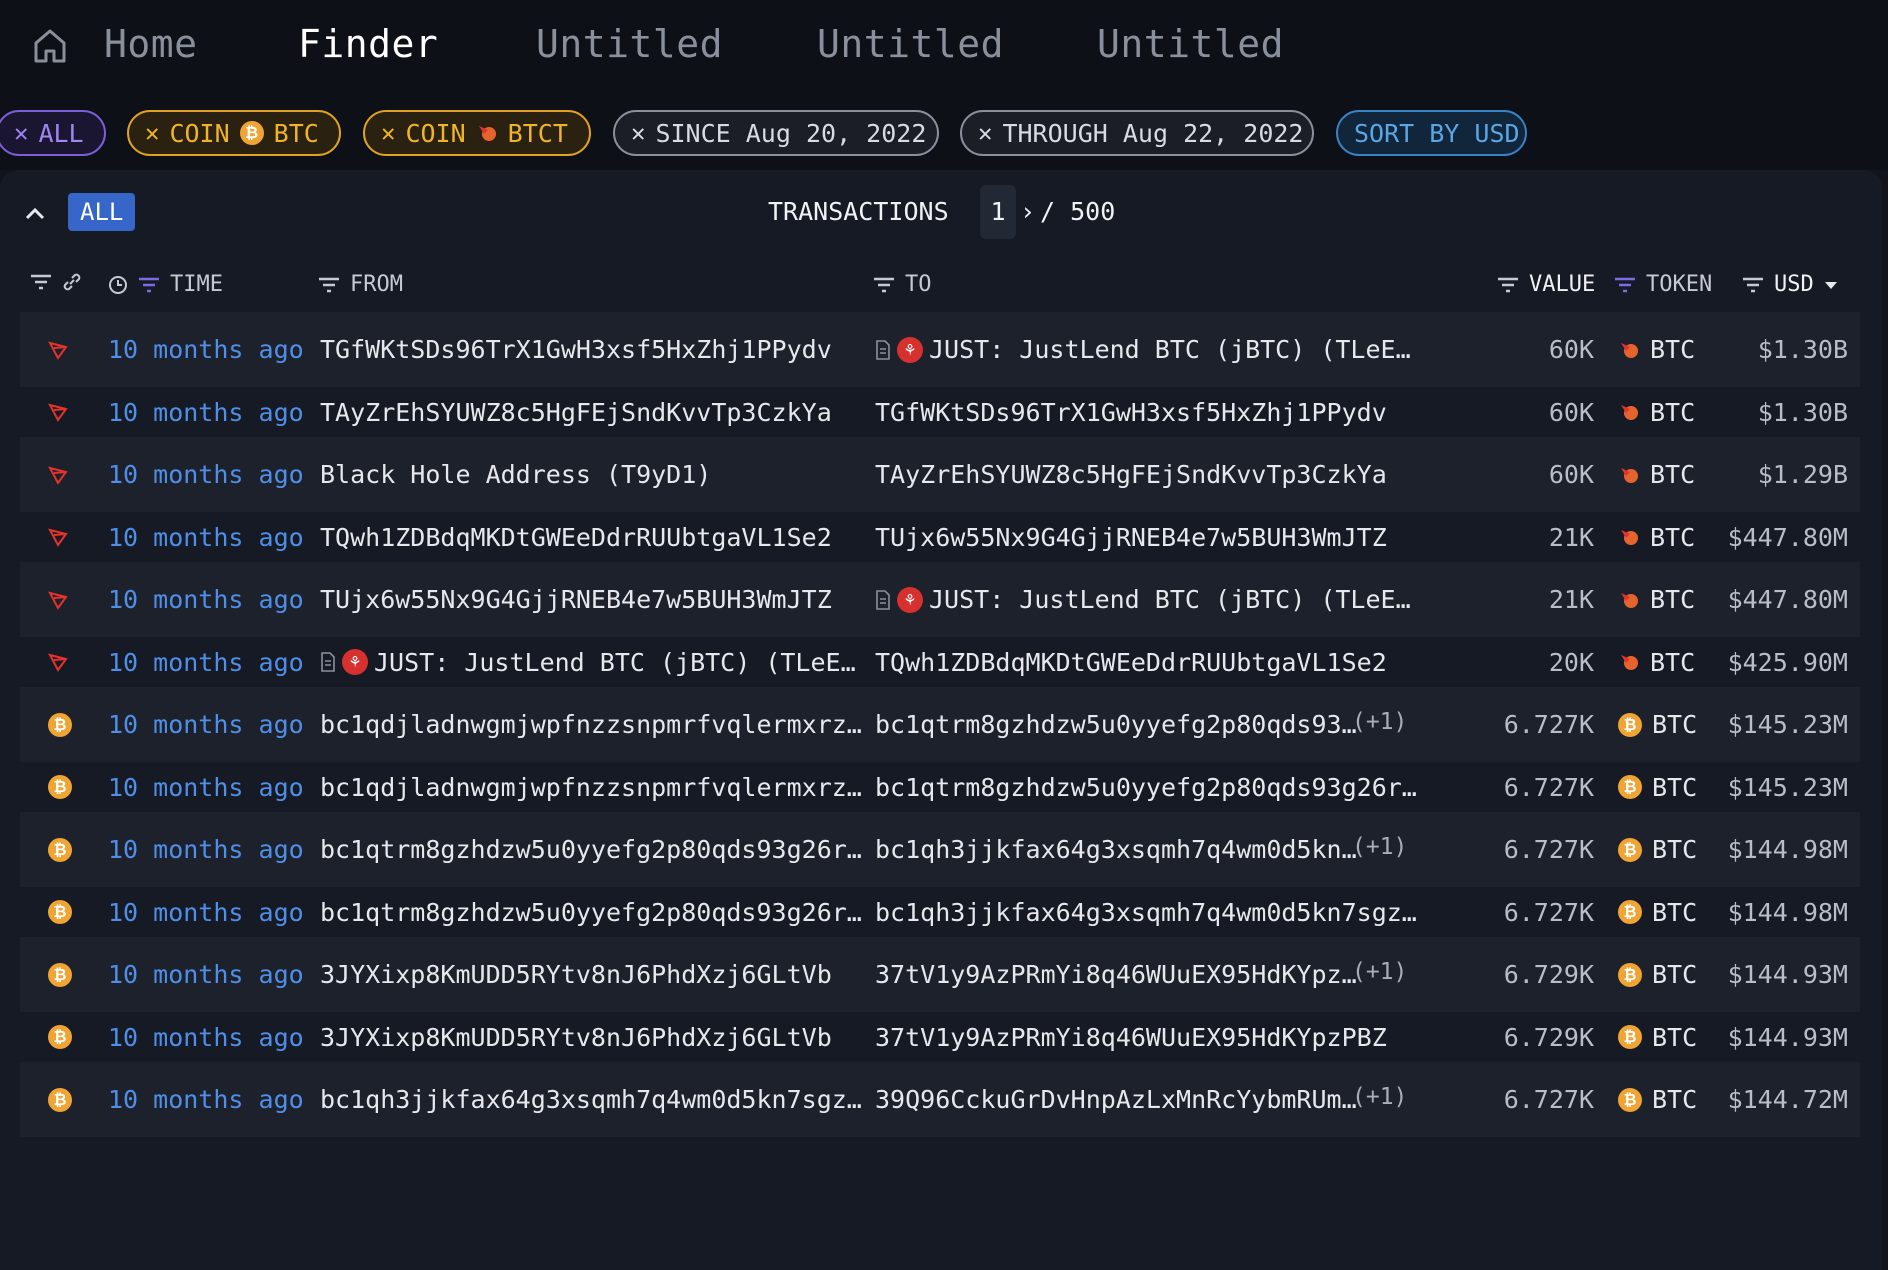 The image size is (1888, 1270). I want to click on home-icon, so click(50, 46).